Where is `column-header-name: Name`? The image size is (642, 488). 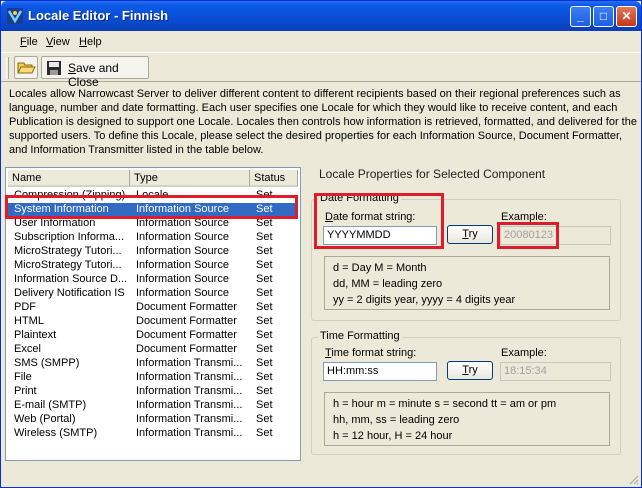 column-header-name: Name is located at coordinates (69, 178).